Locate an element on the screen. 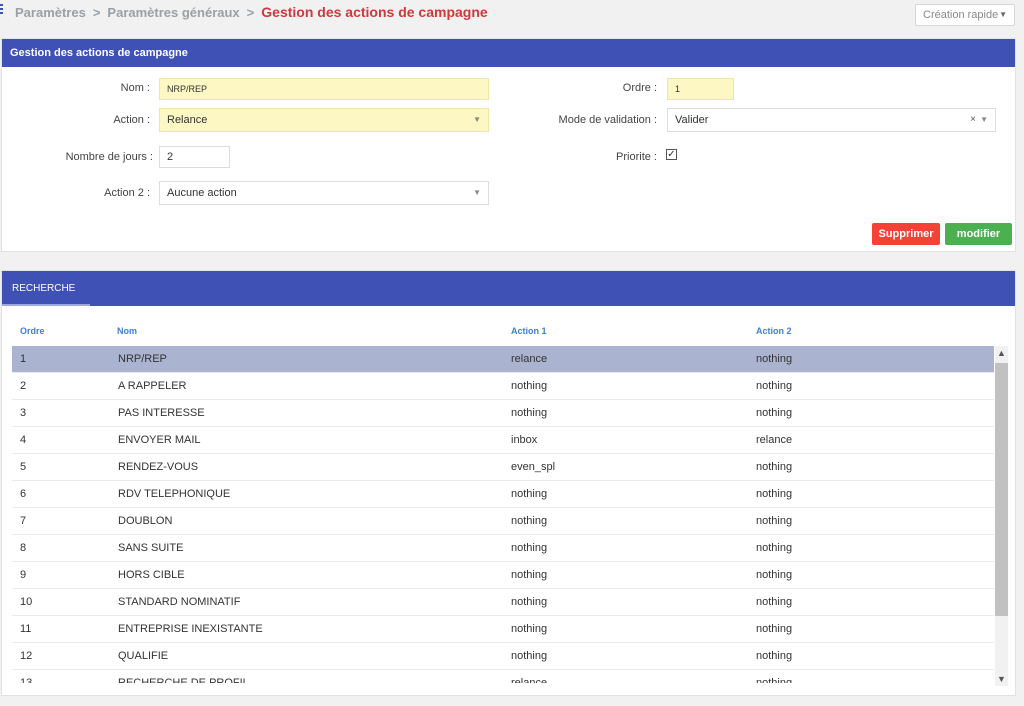 Image resolution: width=1024 pixels, height=706 pixels. table-row: 11 ENTREPRISE INEXISTANTE nothing nothing is located at coordinates (503, 629).